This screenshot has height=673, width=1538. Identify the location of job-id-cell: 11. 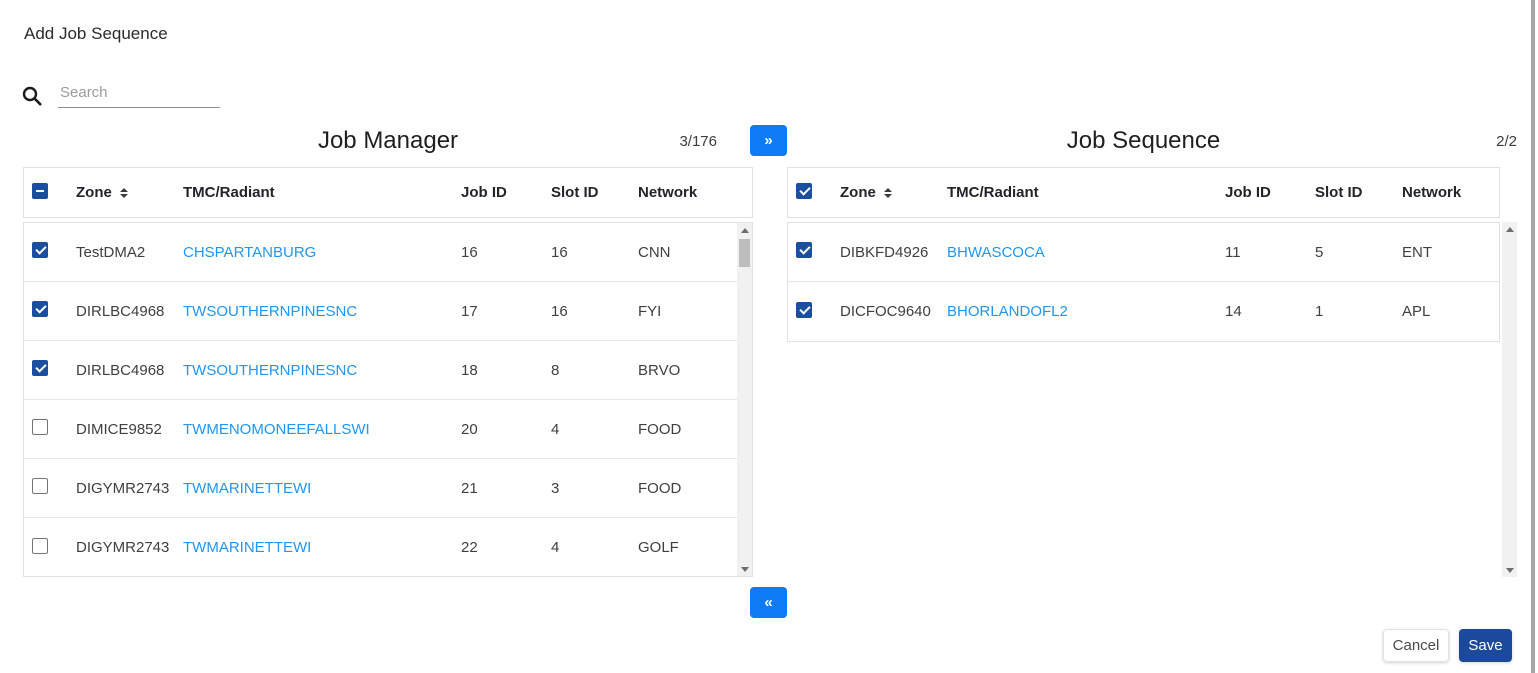
(1233, 252).